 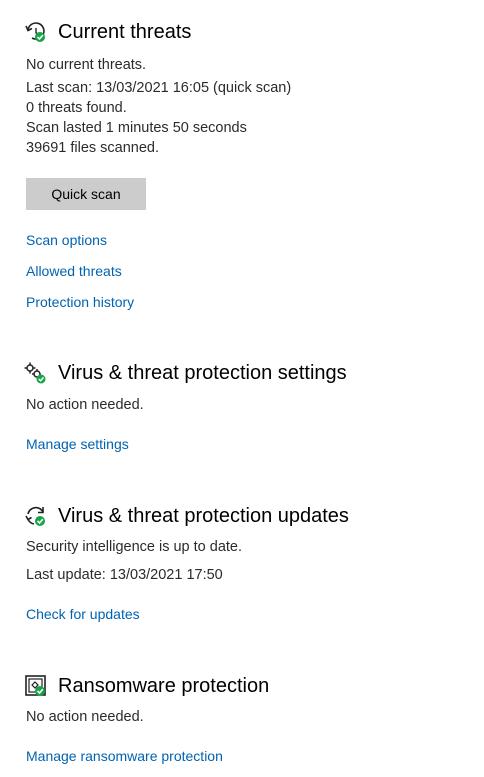 I want to click on manage-settings-link: Manage settings, so click(x=77, y=444).